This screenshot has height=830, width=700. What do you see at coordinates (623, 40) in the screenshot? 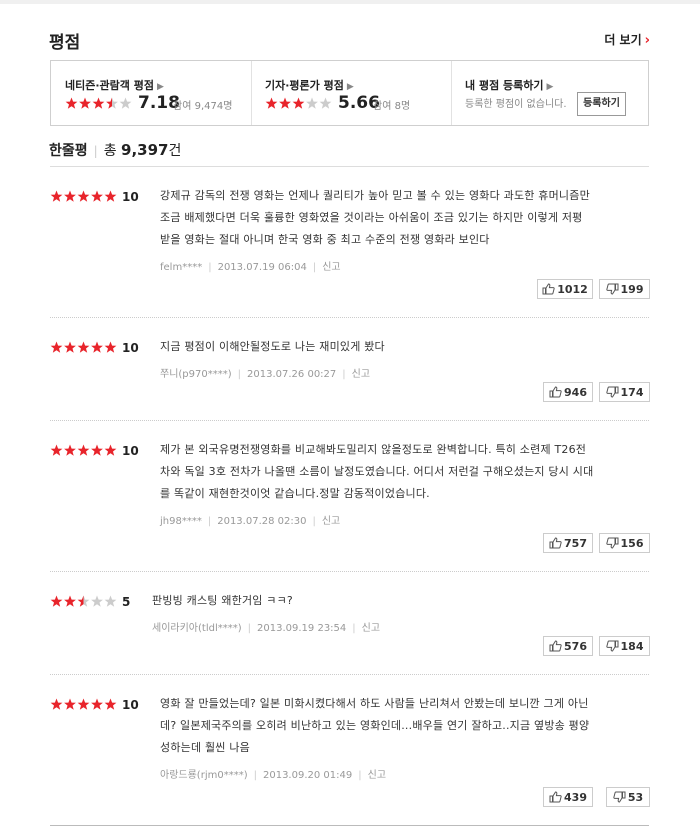
I see `more-label: 더 보기` at bounding box center [623, 40].